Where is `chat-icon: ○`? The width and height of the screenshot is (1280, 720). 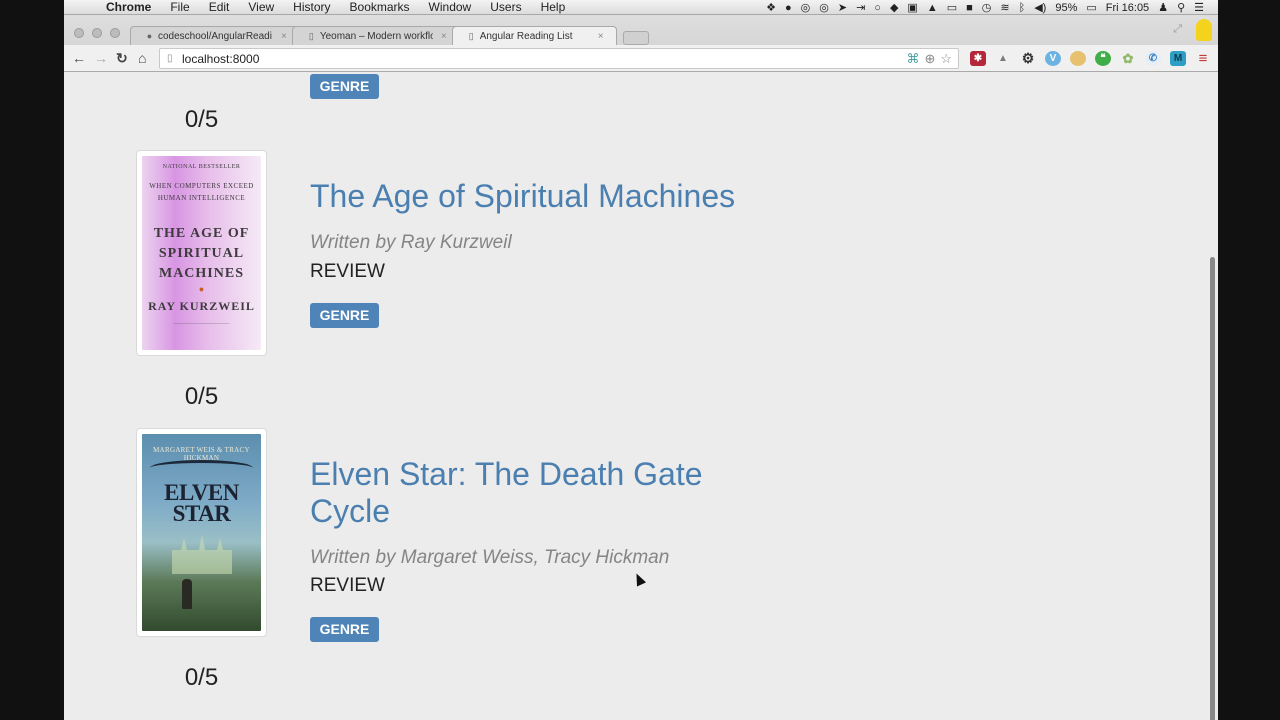 chat-icon: ○ is located at coordinates (877, 8).